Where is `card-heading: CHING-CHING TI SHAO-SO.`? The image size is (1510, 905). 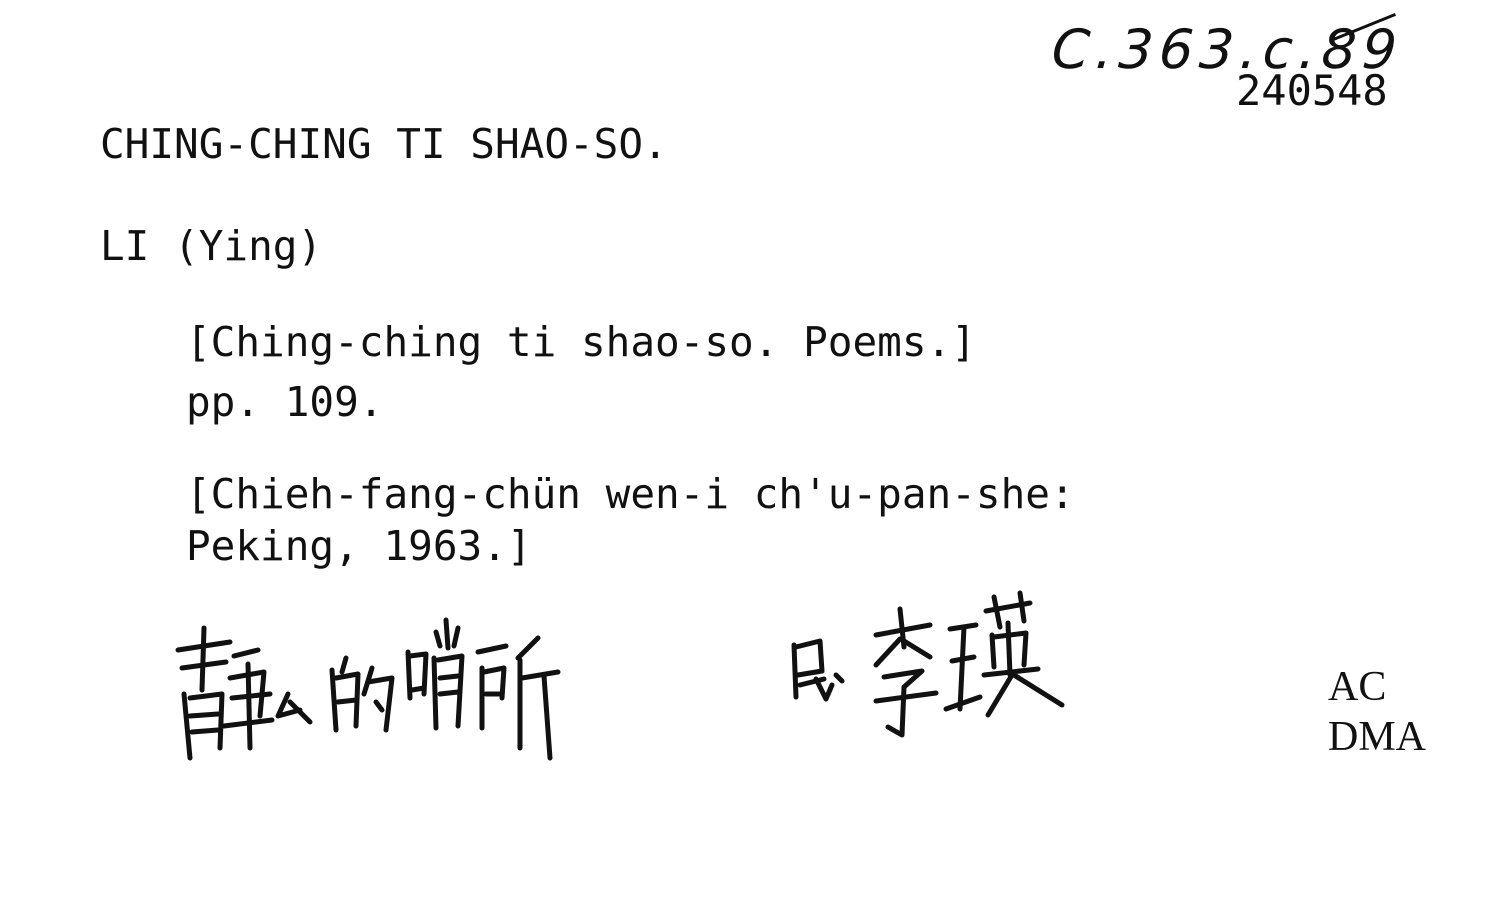
card-heading: CHING-CHING TI SHAO-SO. is located at coordinates (384, 144).